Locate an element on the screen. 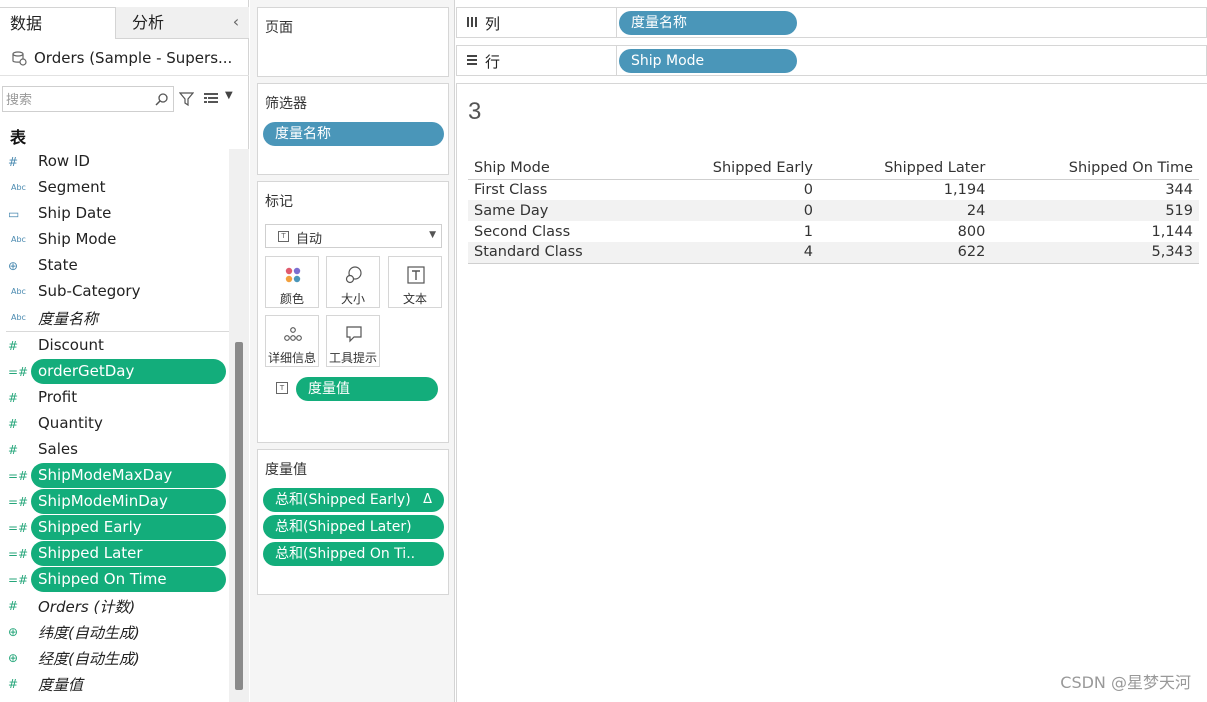 The height and width of the screenshot is (702, 1207). field-row-segment: Abc Segment is located at coordinates (114, 188).